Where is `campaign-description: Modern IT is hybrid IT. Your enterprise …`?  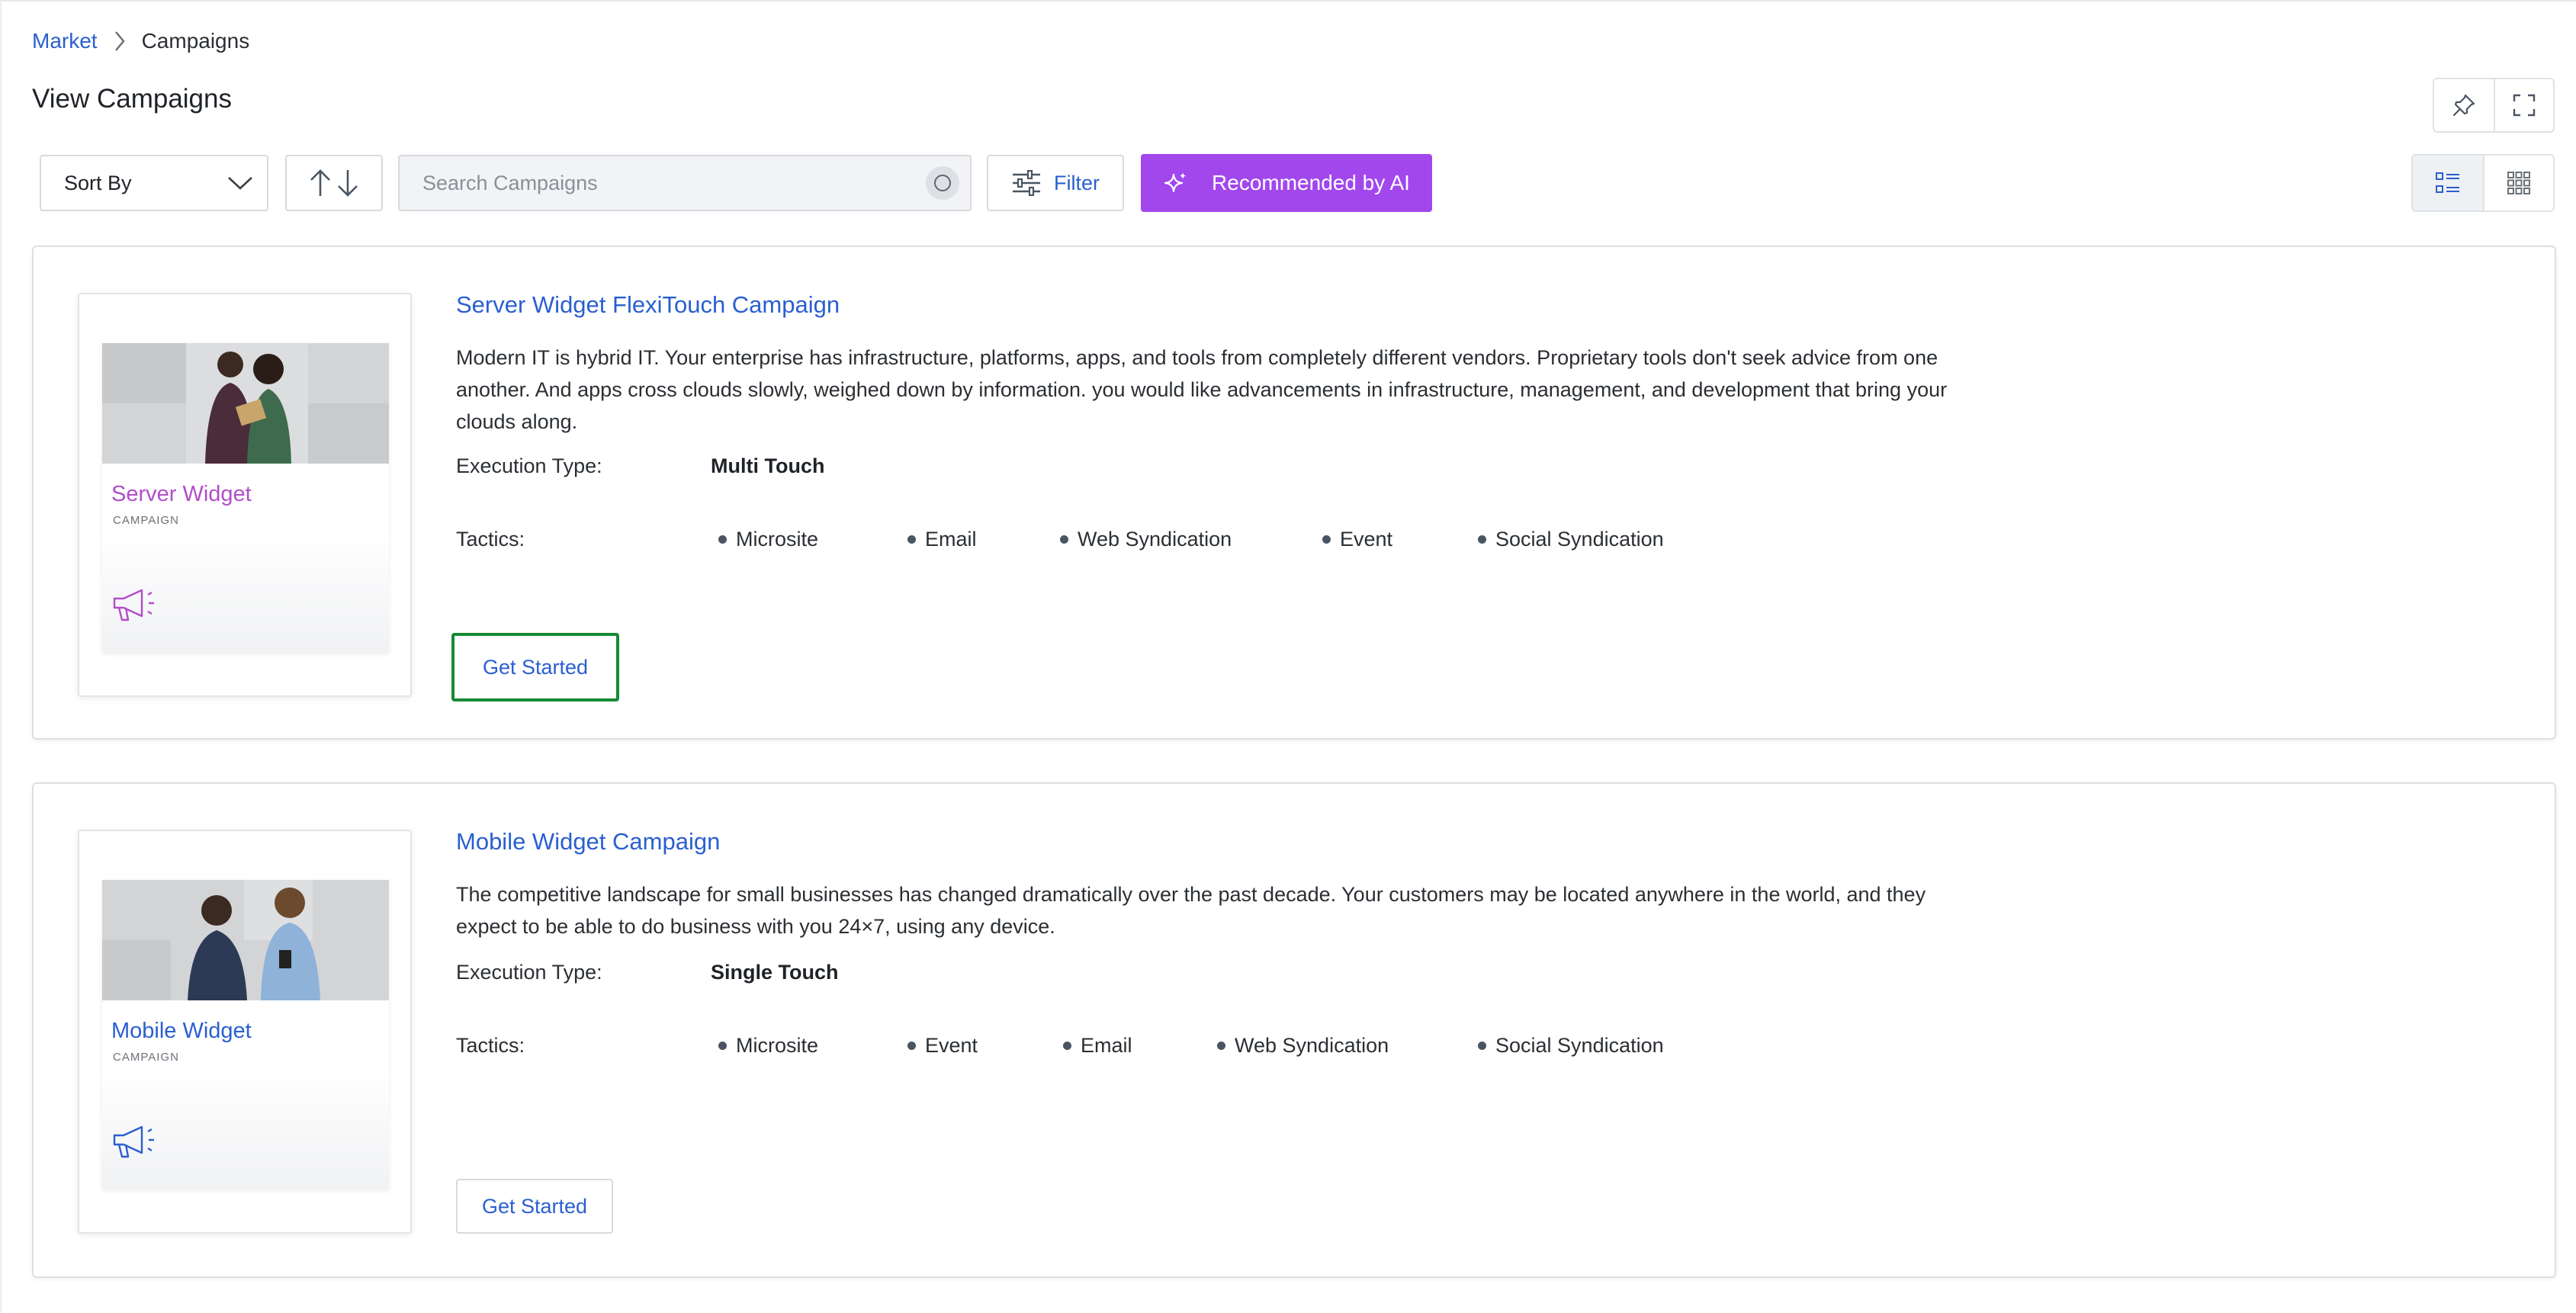 campaign-description: Modern IT is hybrid IT. Your enterprise … is located at coordinates (1202, 389).